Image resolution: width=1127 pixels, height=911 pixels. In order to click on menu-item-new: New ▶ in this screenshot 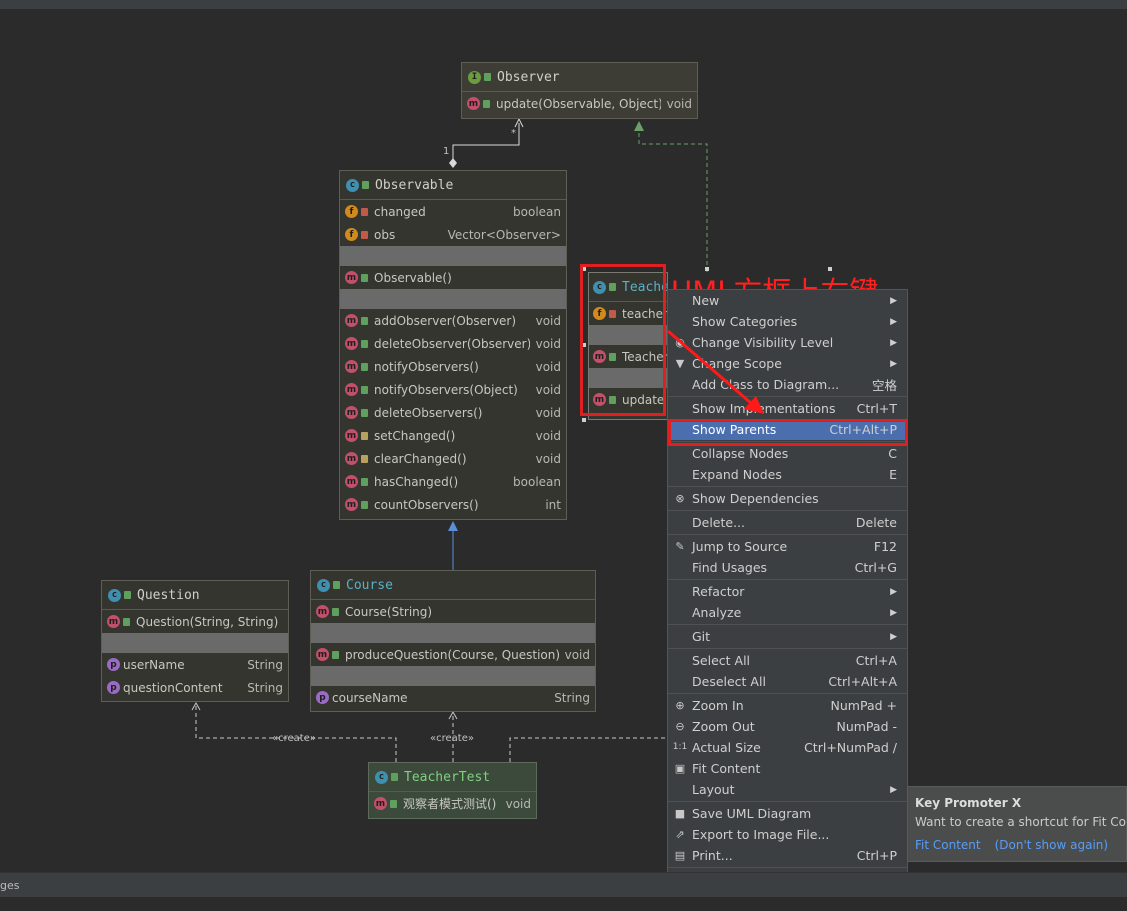, I will do `click(787, 300)`.